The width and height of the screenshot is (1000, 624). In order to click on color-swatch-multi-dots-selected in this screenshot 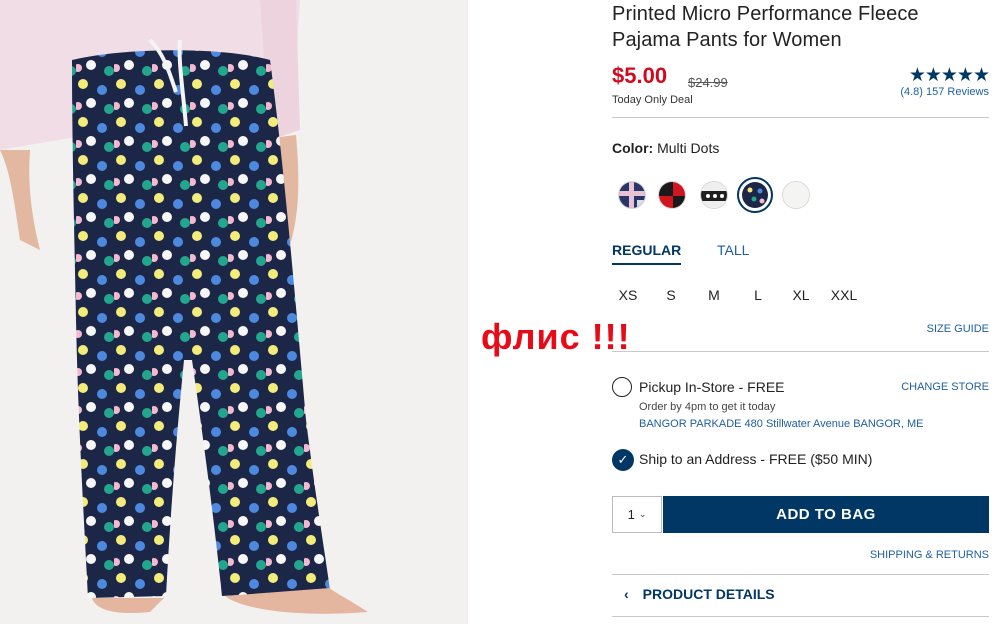, I will do `click(755, 195)`.